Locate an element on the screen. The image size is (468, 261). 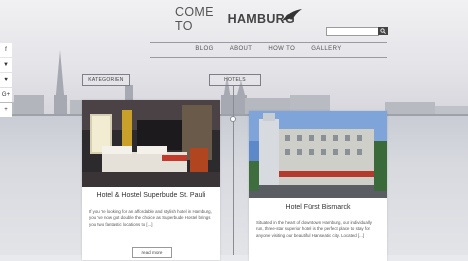
timeline-dot is located at coordinates (233, 119).